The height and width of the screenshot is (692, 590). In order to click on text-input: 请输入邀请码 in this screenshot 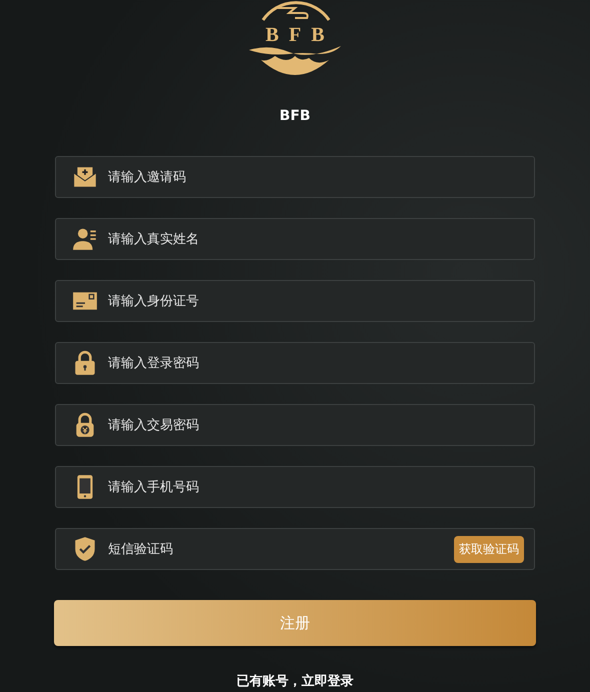, I will do `click(316, 177)`.